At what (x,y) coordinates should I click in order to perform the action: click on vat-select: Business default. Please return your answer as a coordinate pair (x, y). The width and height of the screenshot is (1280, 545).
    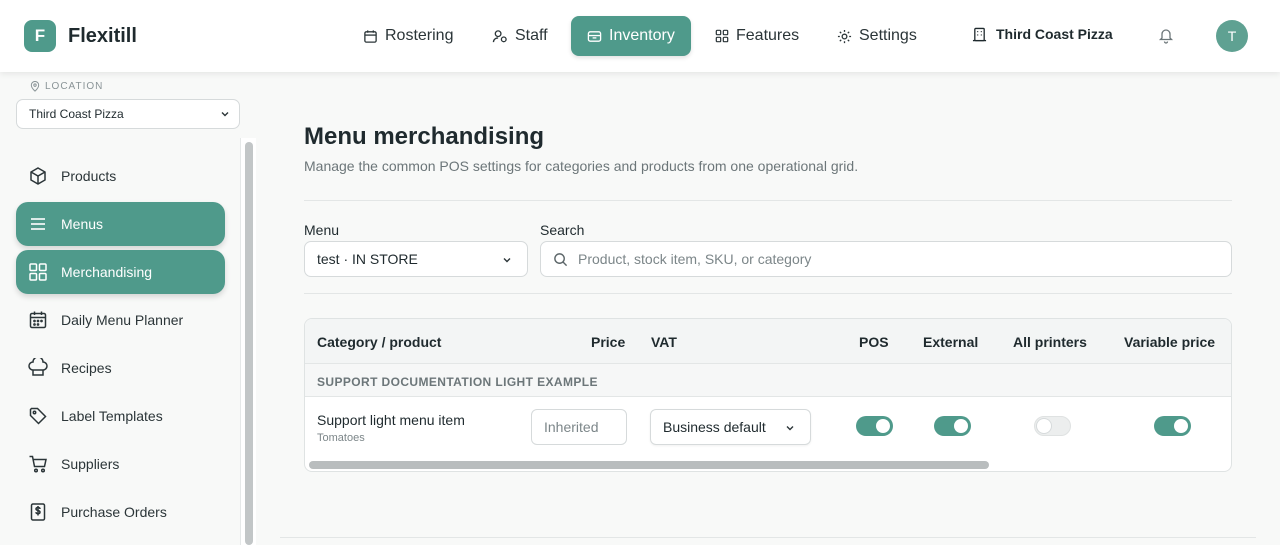
    Looking at the image, I should click on (730, 427).